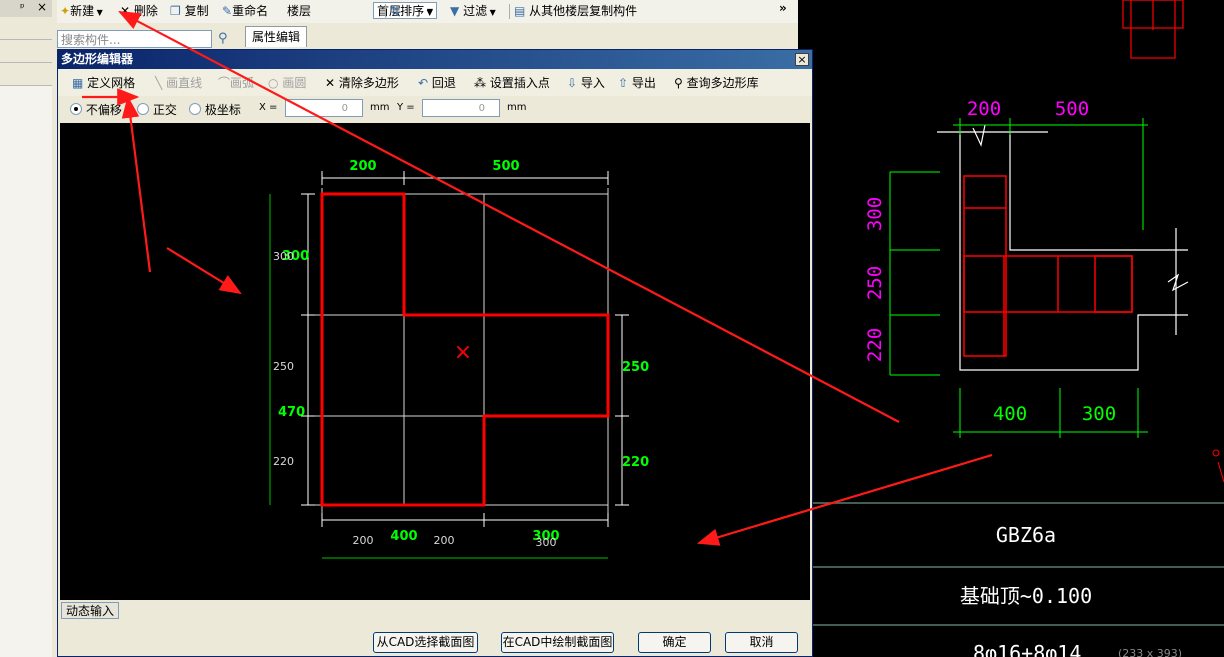  Describe the element at coordinates (1220, 472) in the screenshot. I see `cad-stroke` at that location.